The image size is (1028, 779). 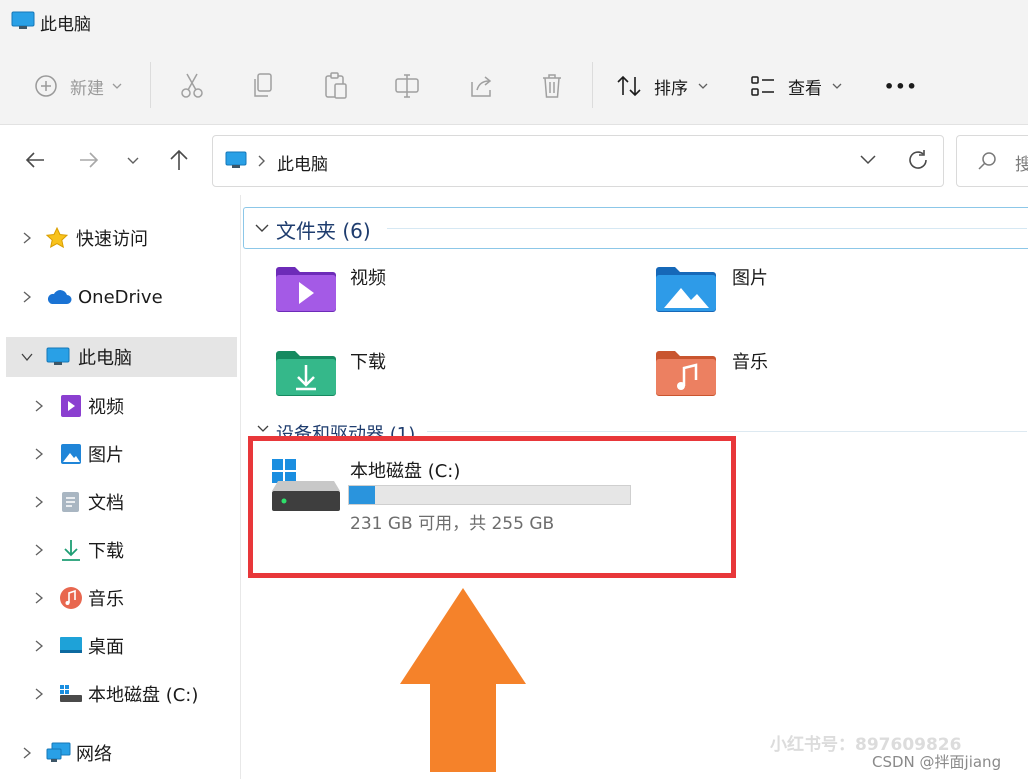 I want to click on picture-icon, so click(x=71, y=454).